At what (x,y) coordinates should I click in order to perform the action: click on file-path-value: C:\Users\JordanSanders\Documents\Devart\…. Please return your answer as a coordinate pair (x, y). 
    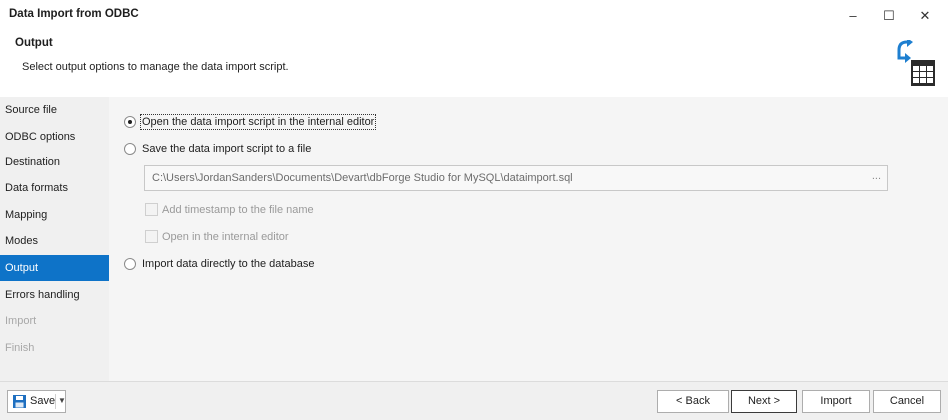
    Looking at the image, I should click on (362, 178).